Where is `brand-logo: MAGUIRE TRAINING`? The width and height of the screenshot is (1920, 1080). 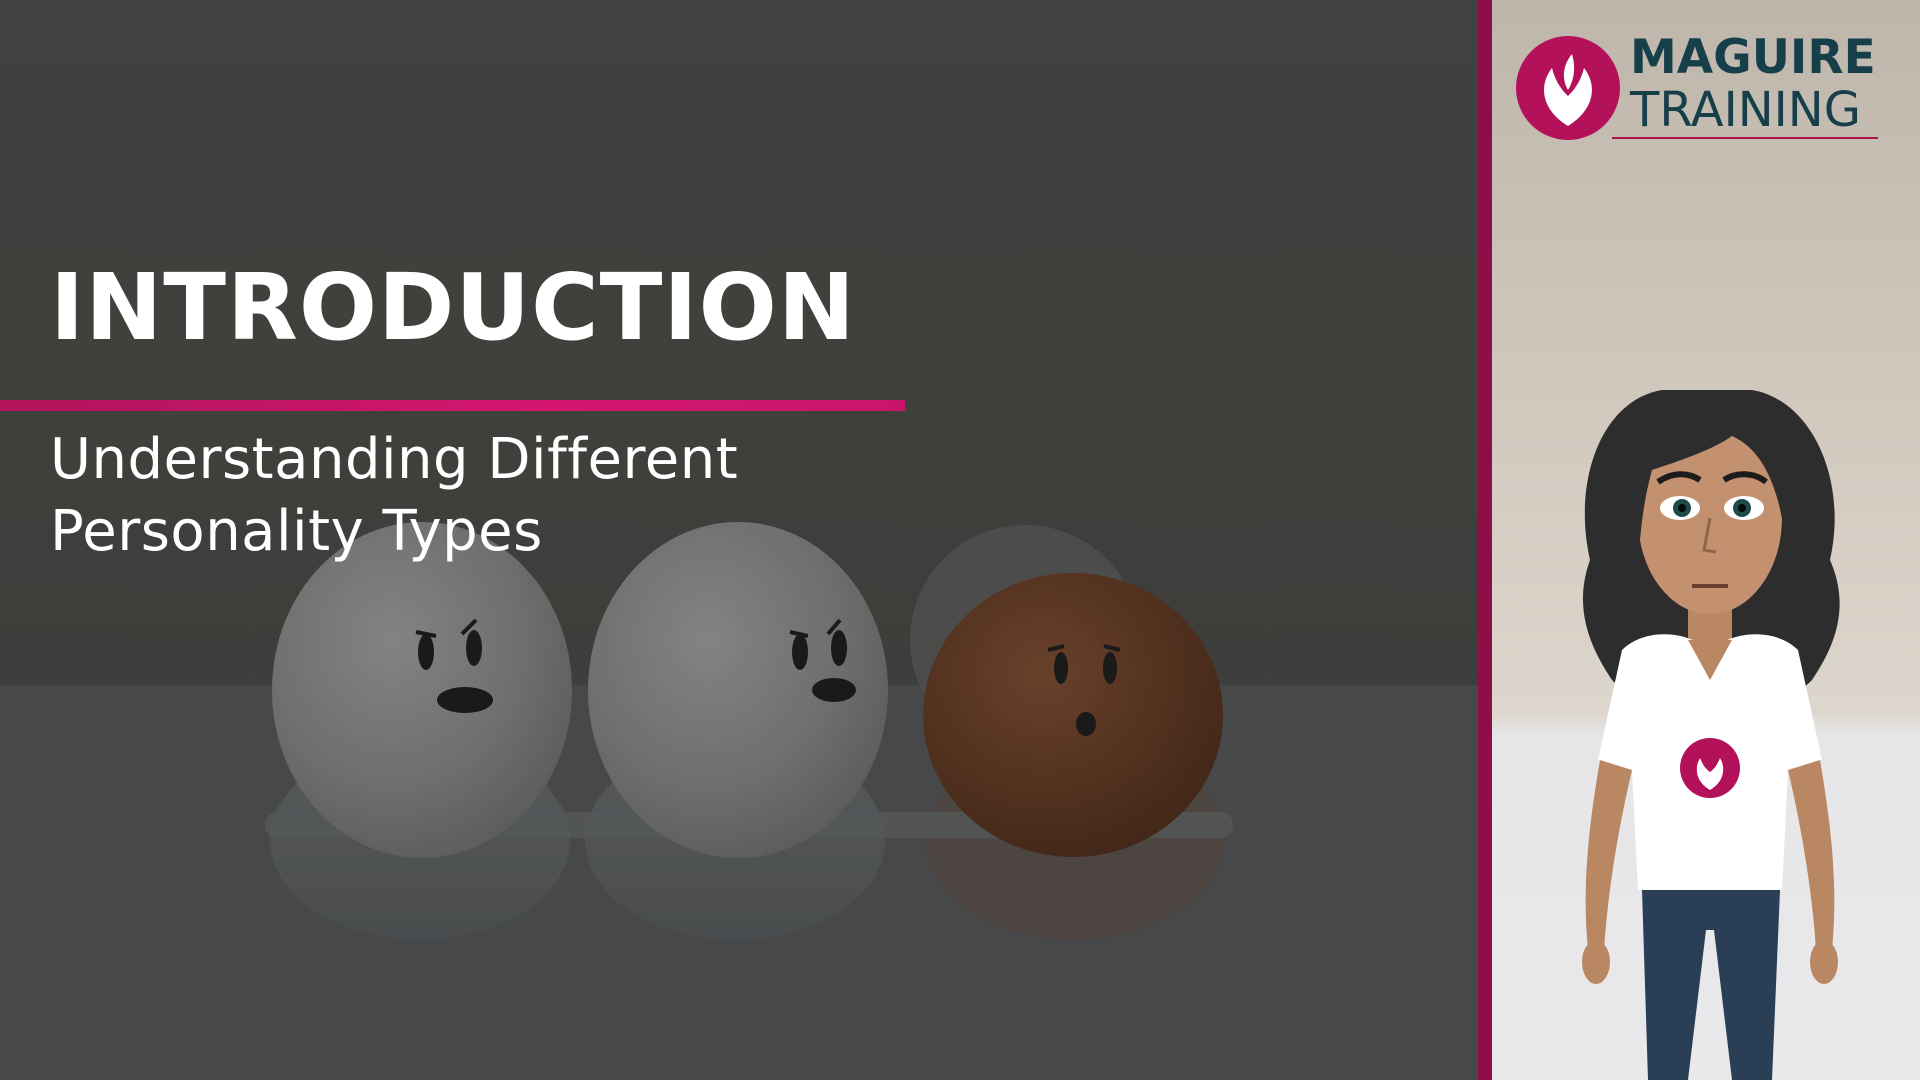 brand-logo: MAGUIRE TRAINING is located at coordinates (1712, 86).